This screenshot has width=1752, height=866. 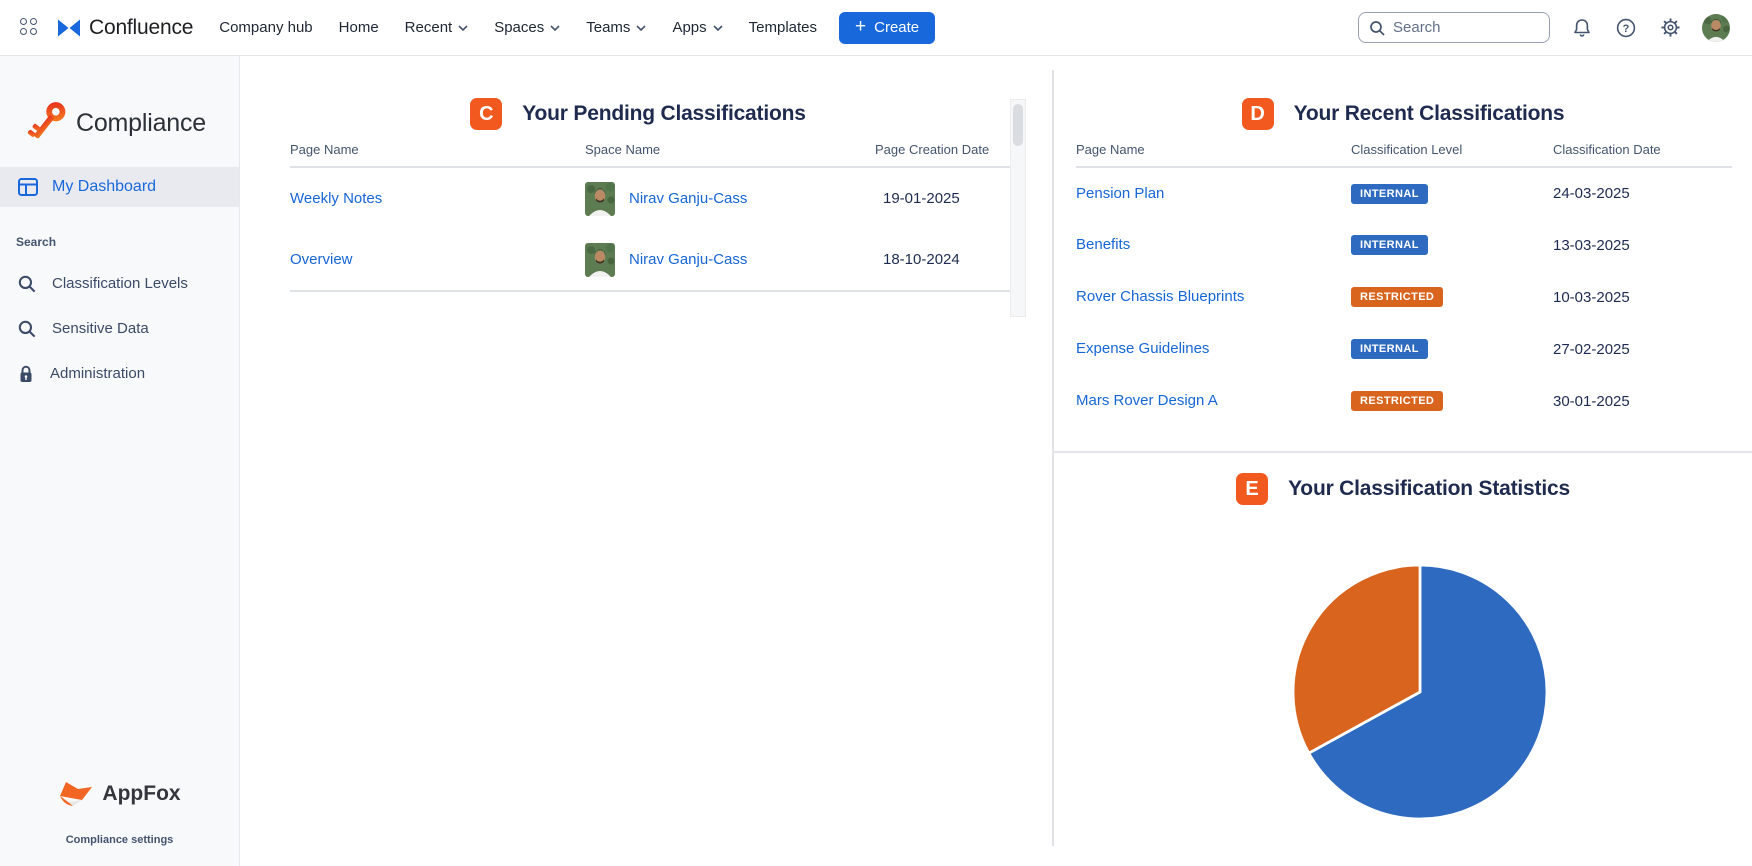 I want to click on page-link: Weekly Notes, so click(x=336, y=198).